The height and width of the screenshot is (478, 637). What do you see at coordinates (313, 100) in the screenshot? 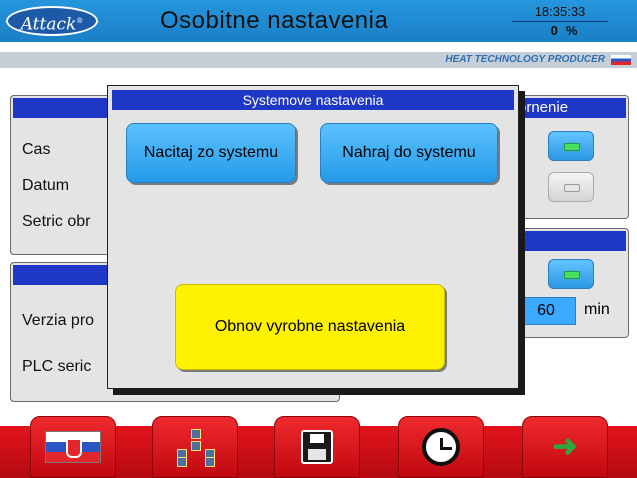
I see `dialog-title: Systemove nastavenia` at bounding box center [313, 100].